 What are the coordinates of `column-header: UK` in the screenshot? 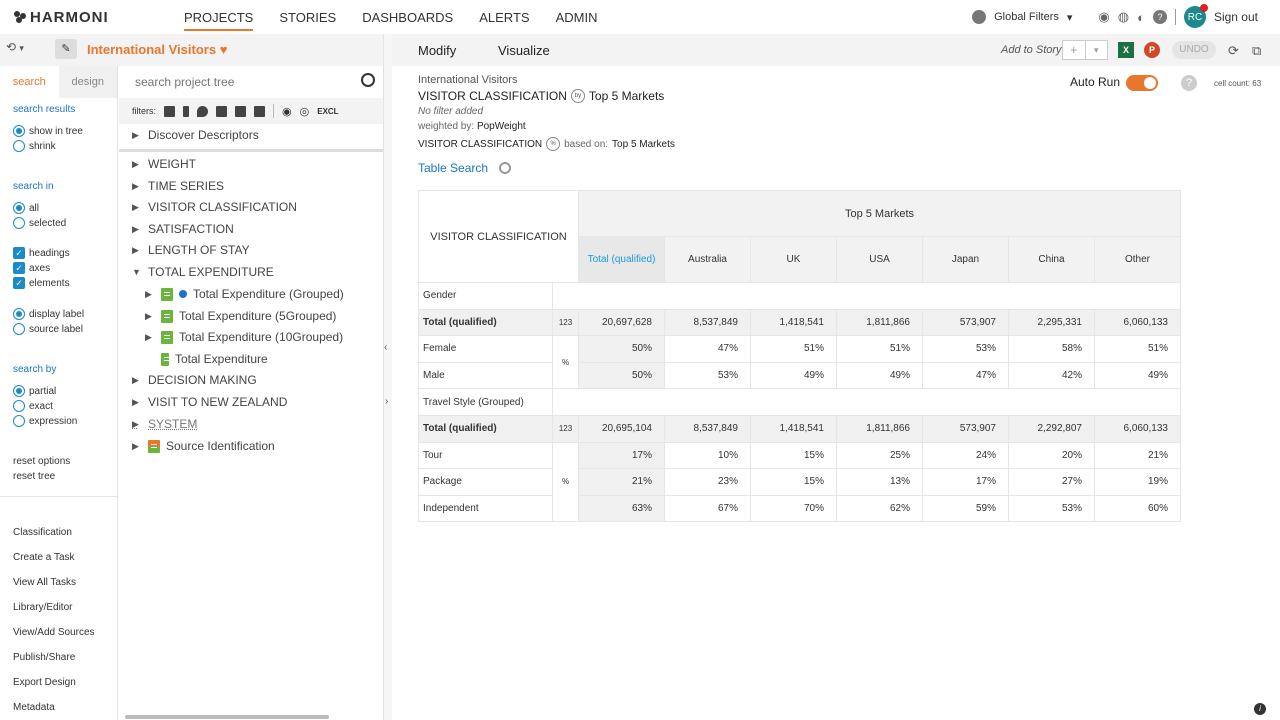 It's located at (793, 259).